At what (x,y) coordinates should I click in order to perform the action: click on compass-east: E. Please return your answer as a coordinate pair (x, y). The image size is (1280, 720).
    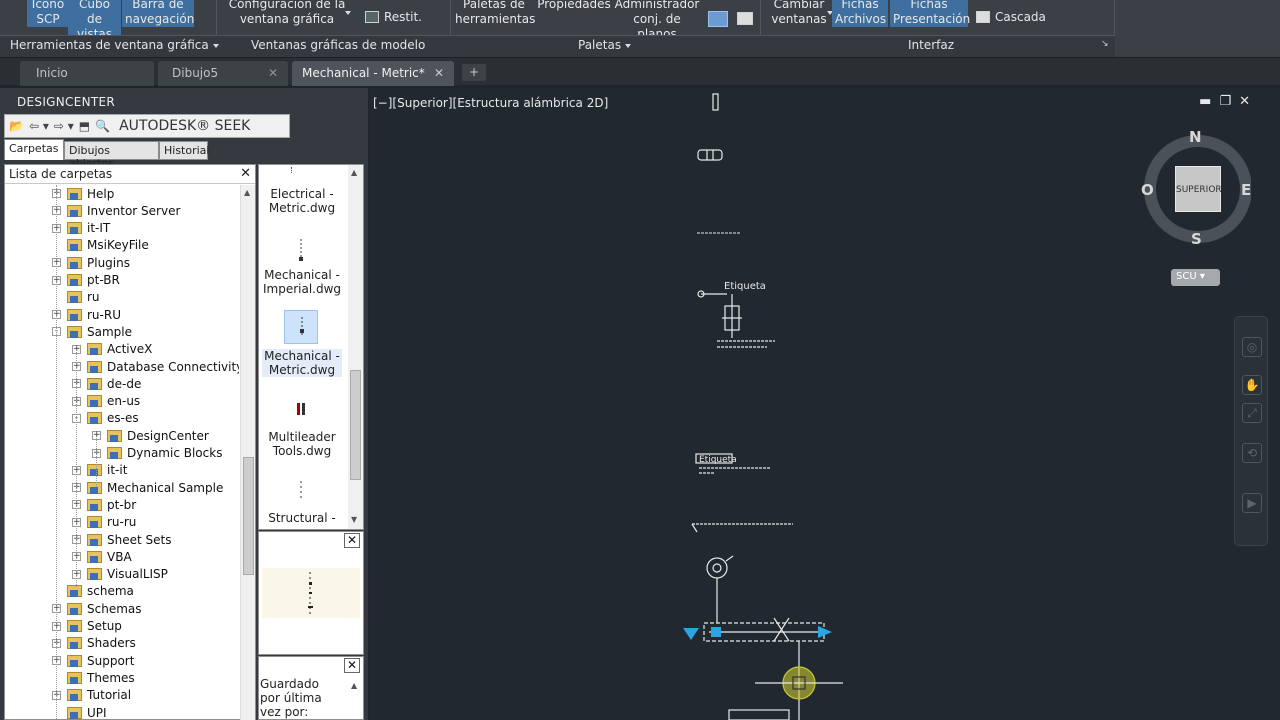
    Looking at the image, I should click on (1246, 190).